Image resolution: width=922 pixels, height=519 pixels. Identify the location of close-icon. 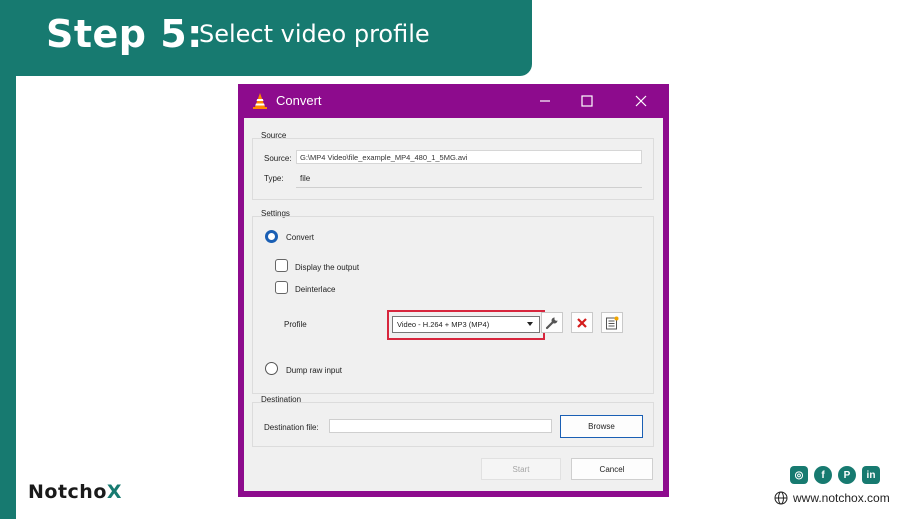
(641, 101).